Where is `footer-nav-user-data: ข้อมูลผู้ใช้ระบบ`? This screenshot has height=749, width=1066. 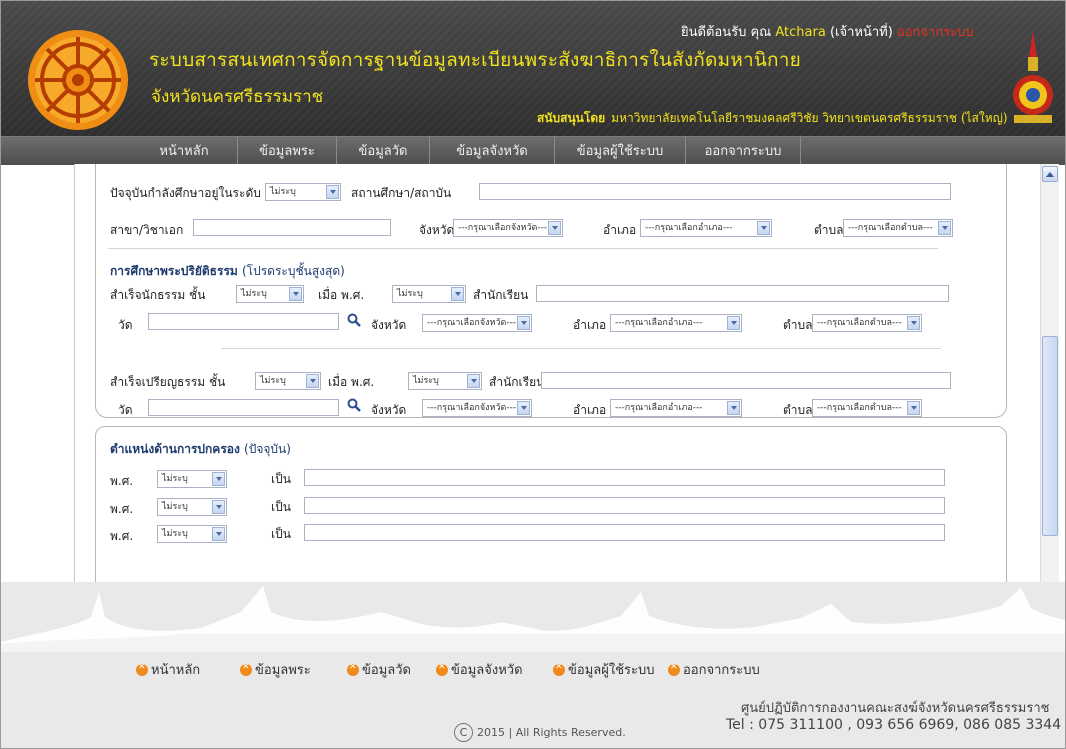 footer-nav-user-data: ข้อมูลผู้ใช้ระบบ is located at coordinates (604, 669).